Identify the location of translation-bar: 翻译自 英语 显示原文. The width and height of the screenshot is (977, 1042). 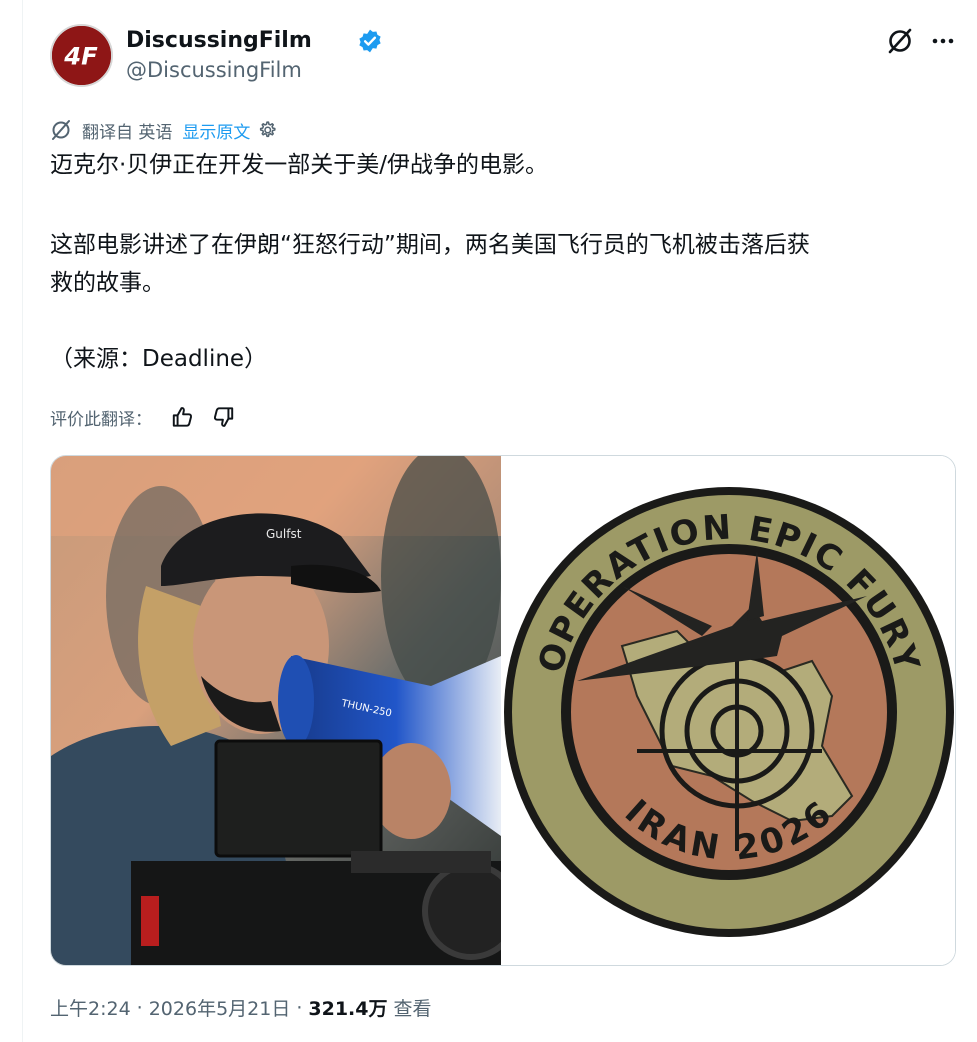
(164, 130).